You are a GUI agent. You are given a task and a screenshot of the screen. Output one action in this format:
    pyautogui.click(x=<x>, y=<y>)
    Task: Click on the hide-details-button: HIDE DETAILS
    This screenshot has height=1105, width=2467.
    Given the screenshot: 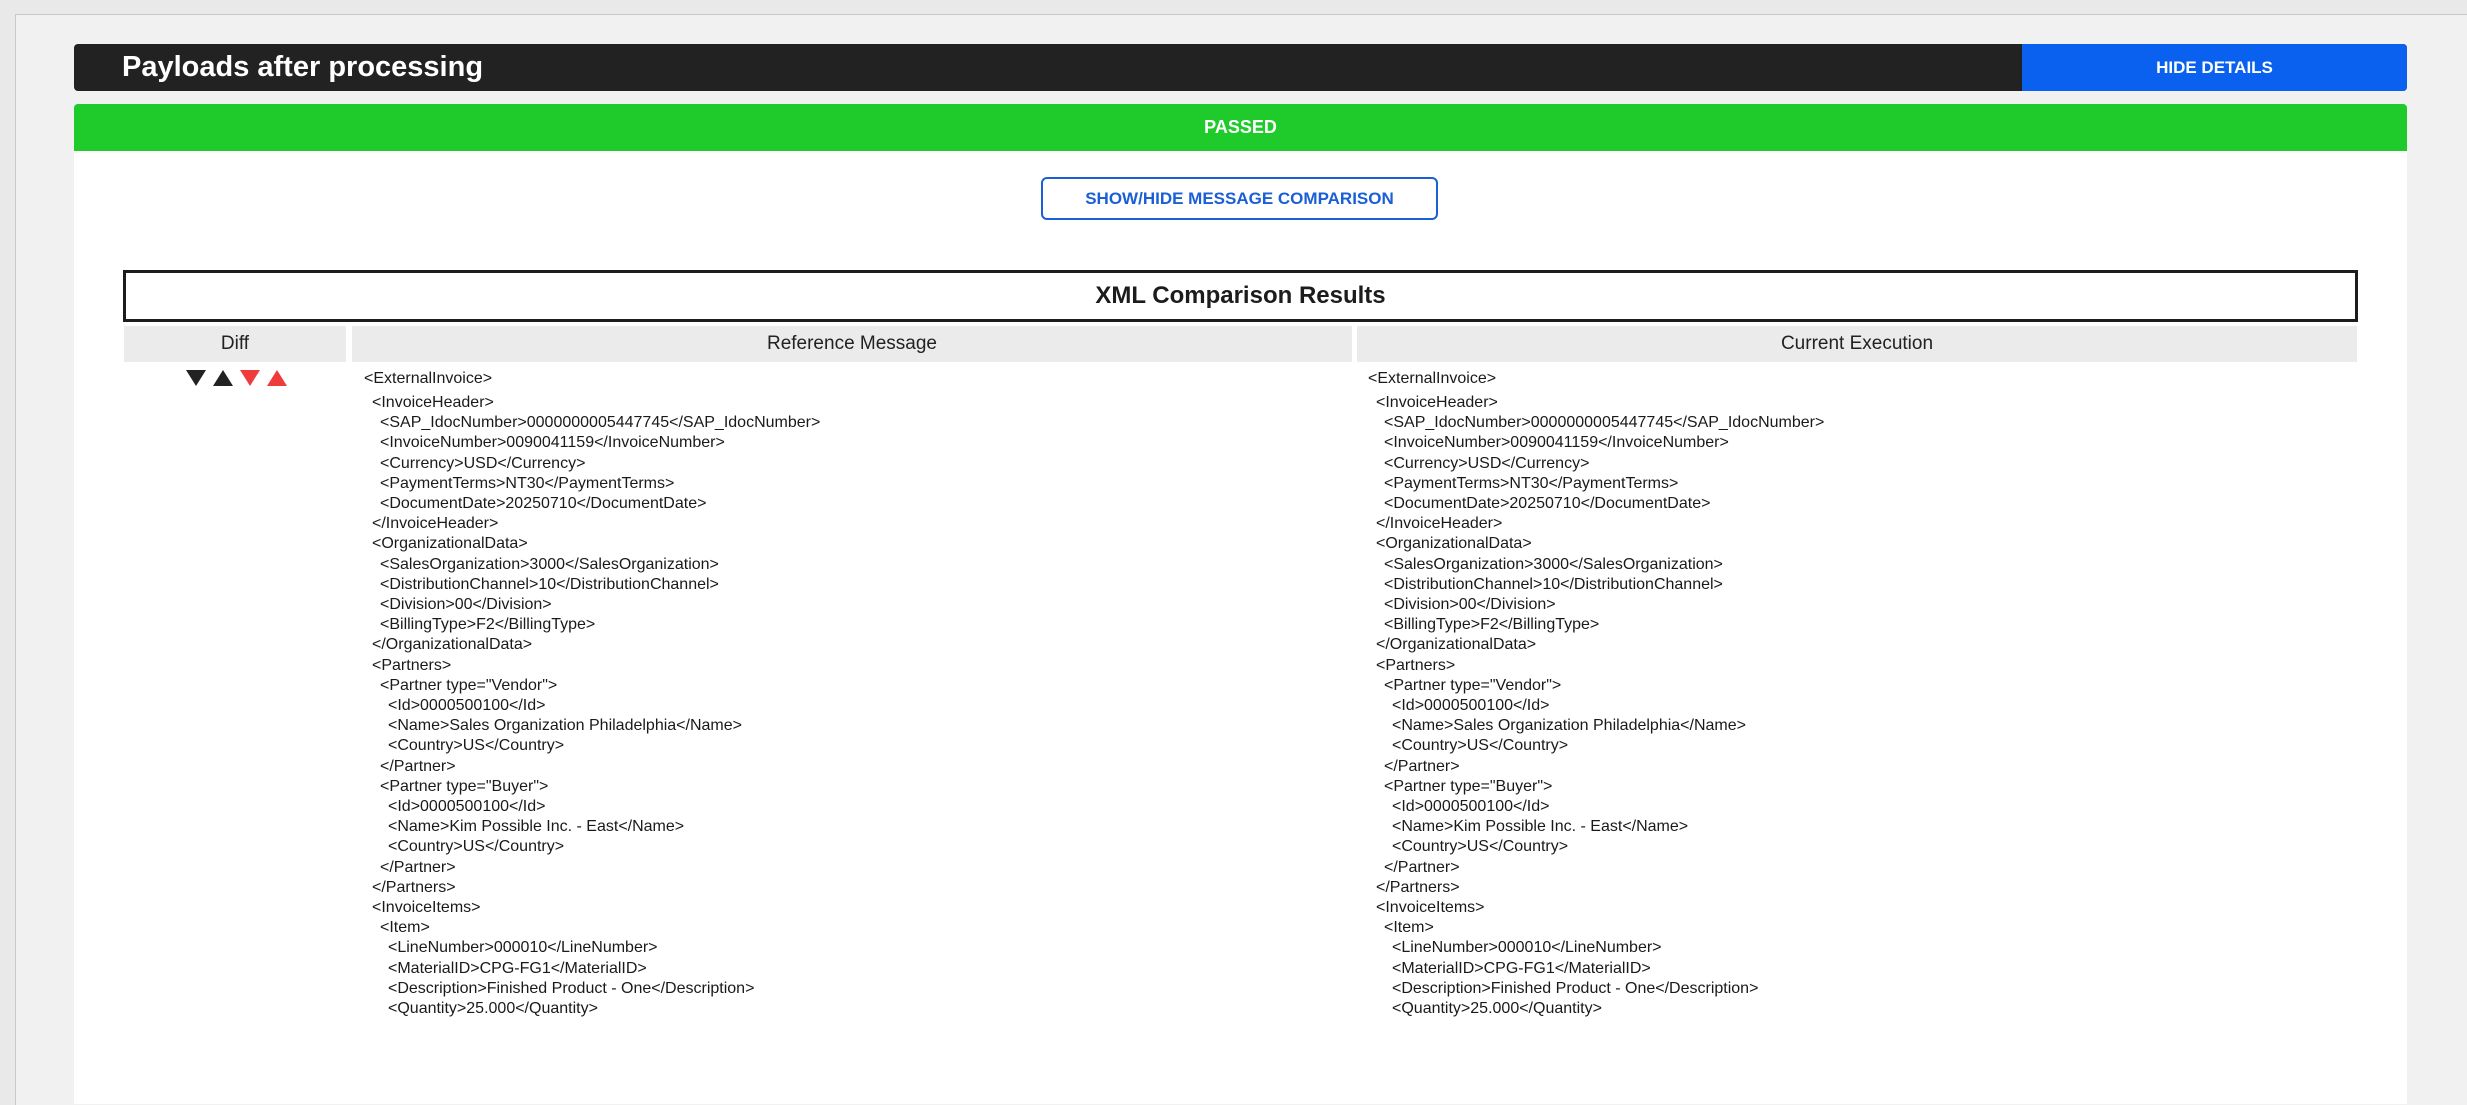 What is the action you would take?
    pyautogui.click(x=2214, y=67)
    